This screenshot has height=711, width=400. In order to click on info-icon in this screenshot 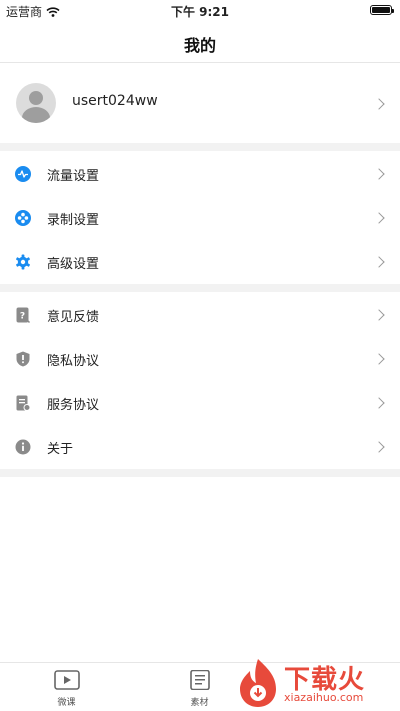, I will do `click(23, 447)`.